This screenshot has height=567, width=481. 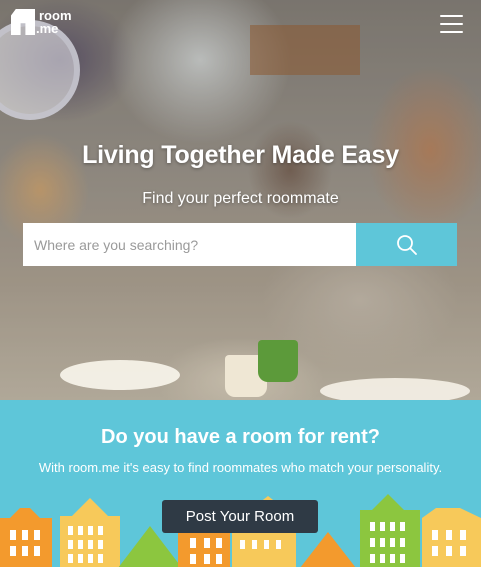 What do you see at coordinates (305, 50) in the screenshot?
I see `shelf-decoration` at bounding box center [305, 50].